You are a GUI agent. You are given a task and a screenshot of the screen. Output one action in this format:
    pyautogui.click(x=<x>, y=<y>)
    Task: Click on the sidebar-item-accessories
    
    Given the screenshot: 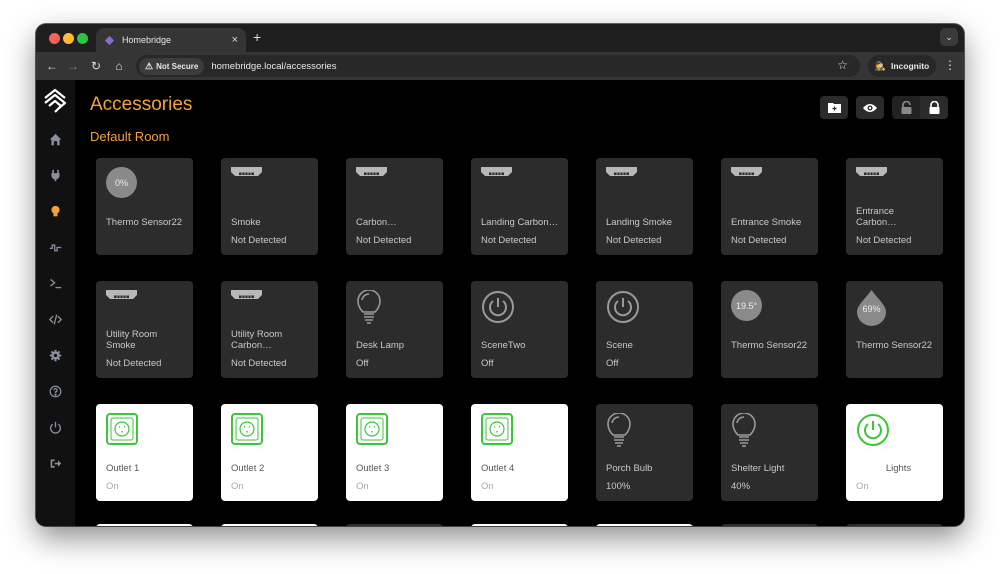 What is the action you would take?
    pyautogui.click(x=55, y=211)
    